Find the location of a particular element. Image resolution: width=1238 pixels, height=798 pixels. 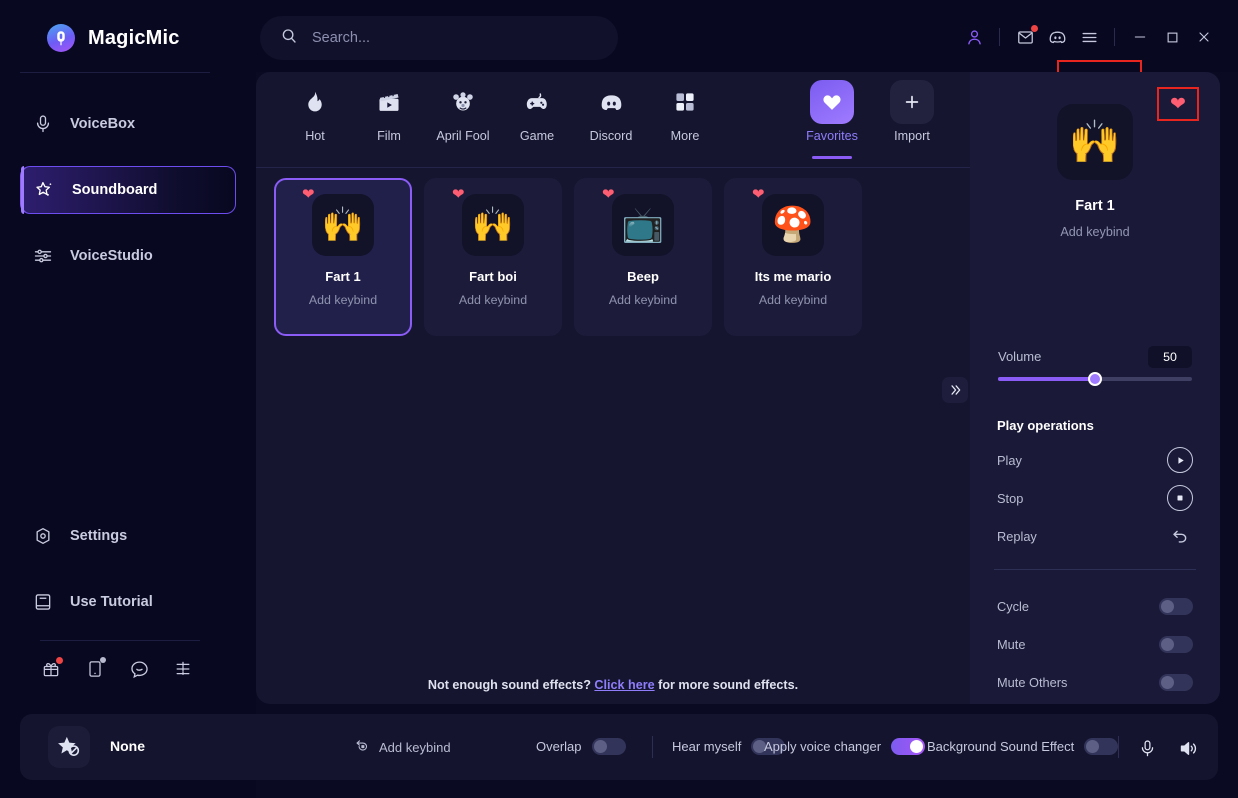

cycle-toggle is located at coordinates (1176, 606).